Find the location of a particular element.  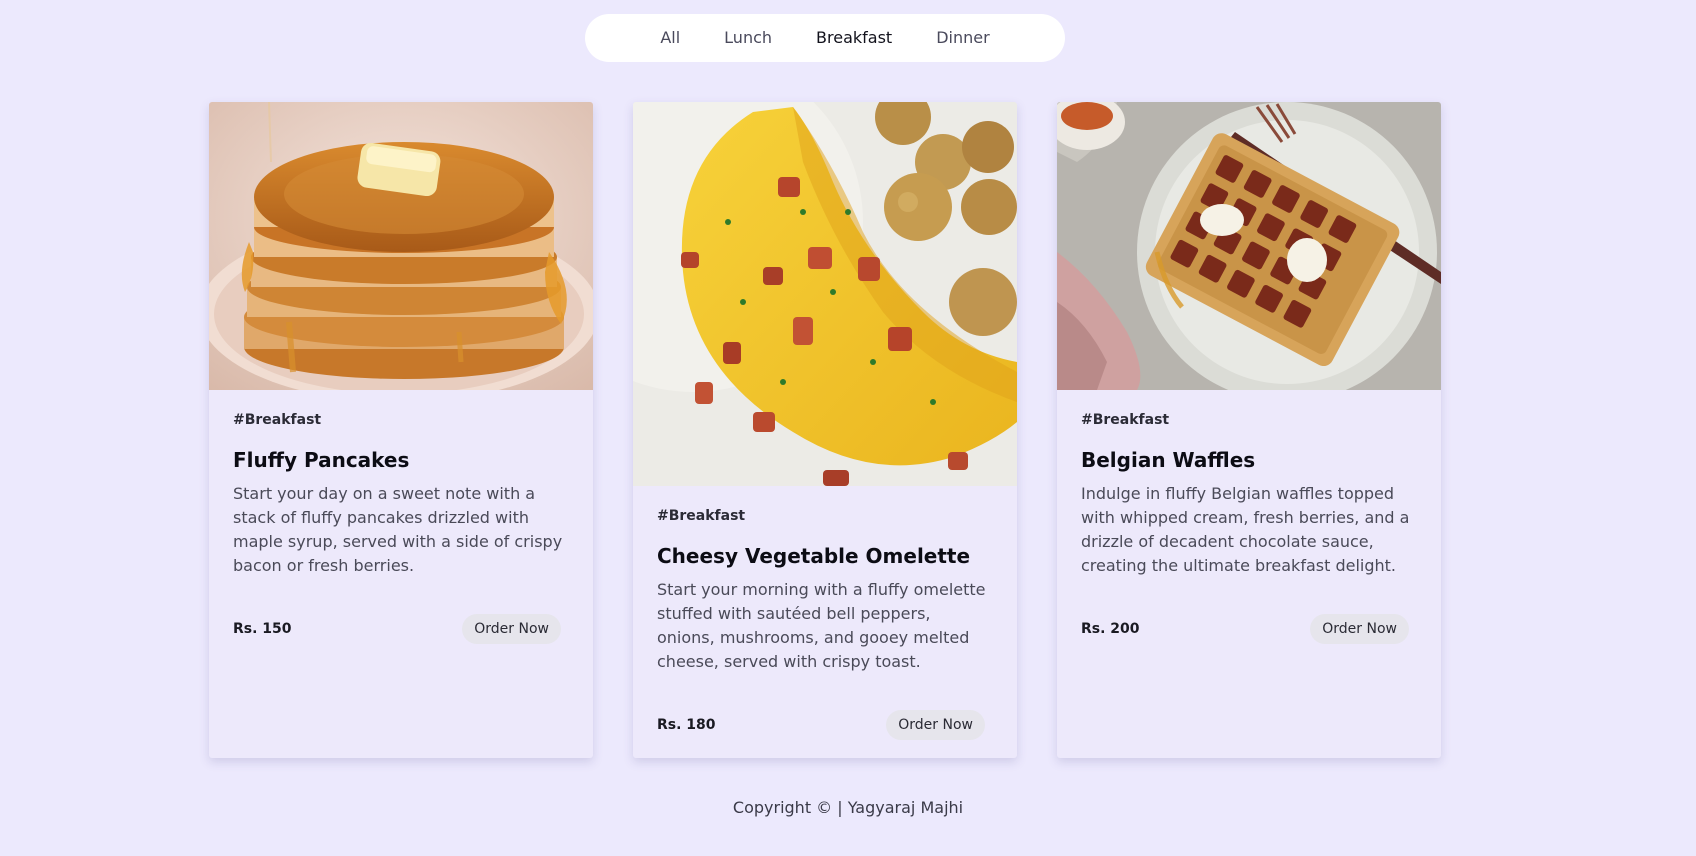

copyright-footer: Copyright © | Yagyaraj Majhi is located at coordinates (848, 807).